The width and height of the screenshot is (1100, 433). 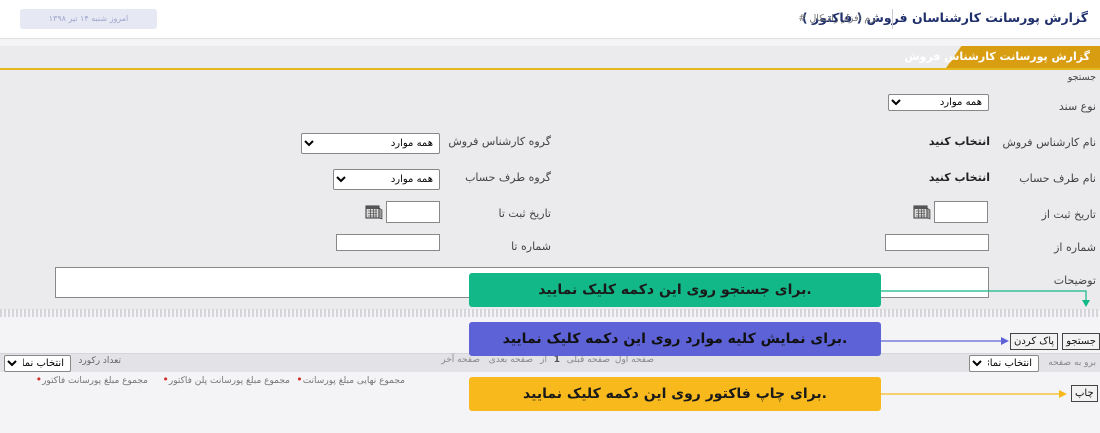 What do you see at coordinates (1072, 363) in the screenshot?
I see `go-to-page-label: برو به صفحه` at bounding box center [1072, 363].